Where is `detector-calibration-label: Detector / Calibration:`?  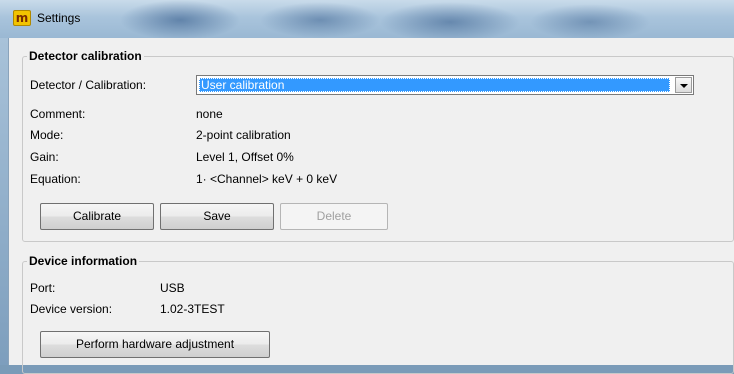 detector-calibration-label: Detector / Calibration: is located at coordinates (88, 85).